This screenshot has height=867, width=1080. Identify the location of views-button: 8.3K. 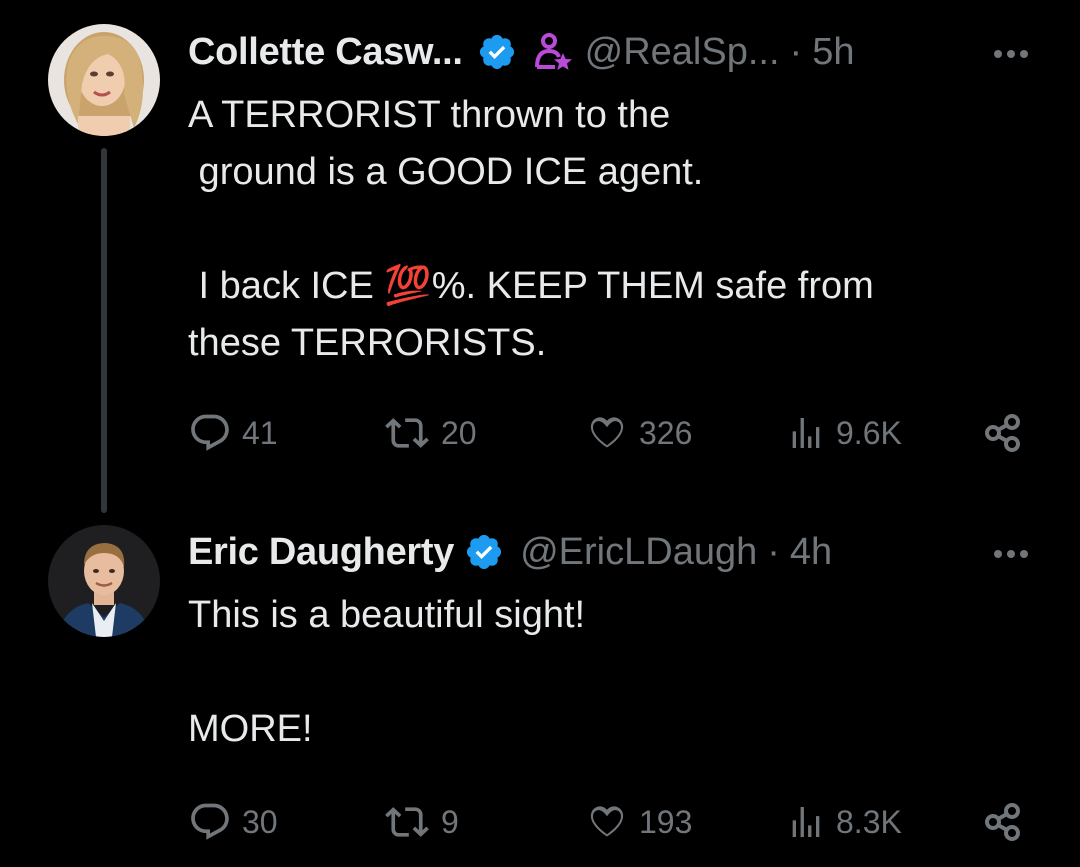
(844, 822).